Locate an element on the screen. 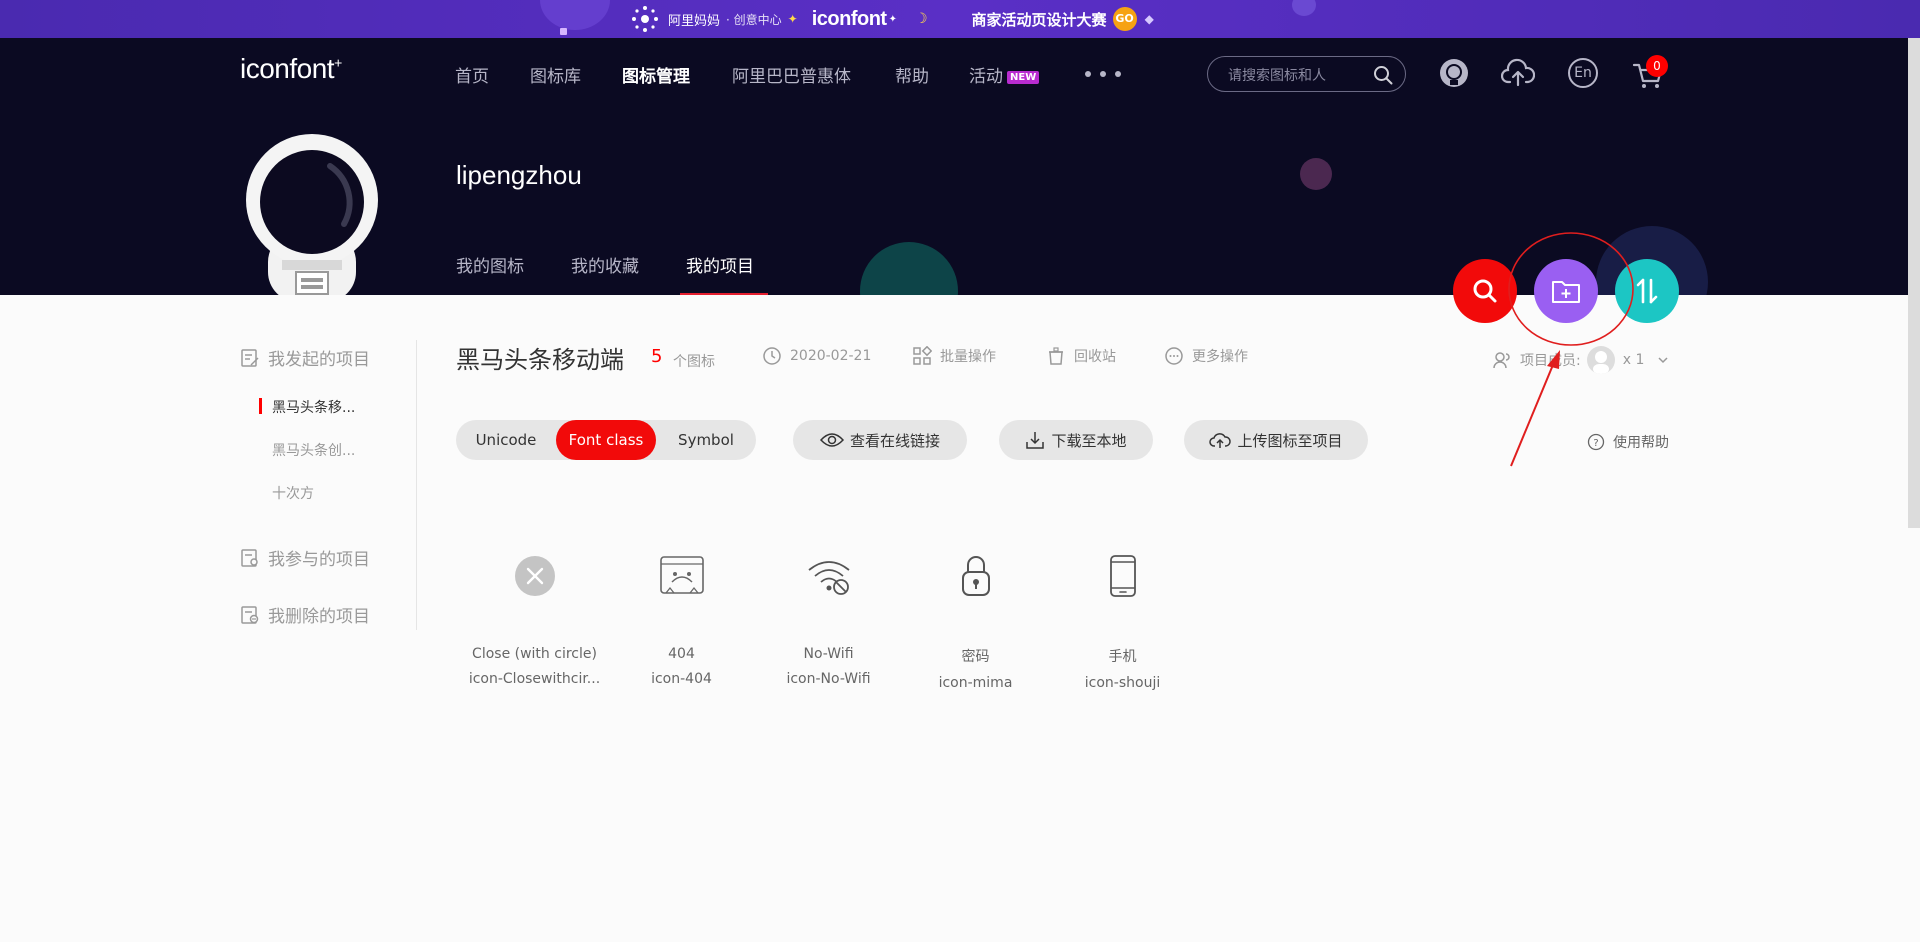 This screenshot has width=1920, height=942. trash-icon is located at coordinates (1056, 356).